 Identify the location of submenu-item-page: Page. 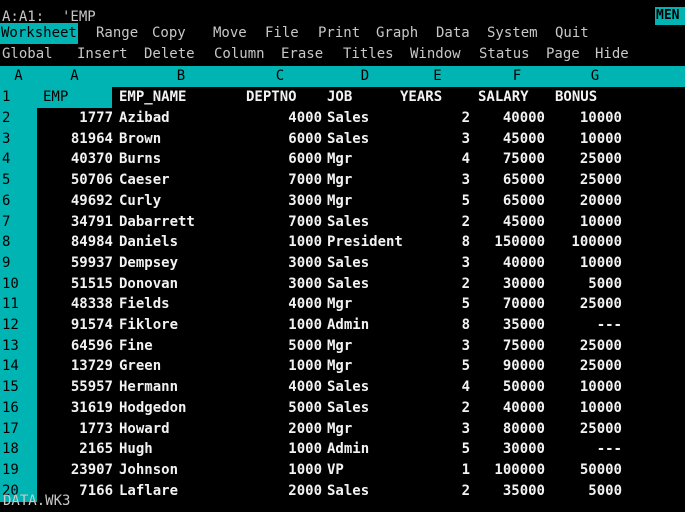
(563, 54).